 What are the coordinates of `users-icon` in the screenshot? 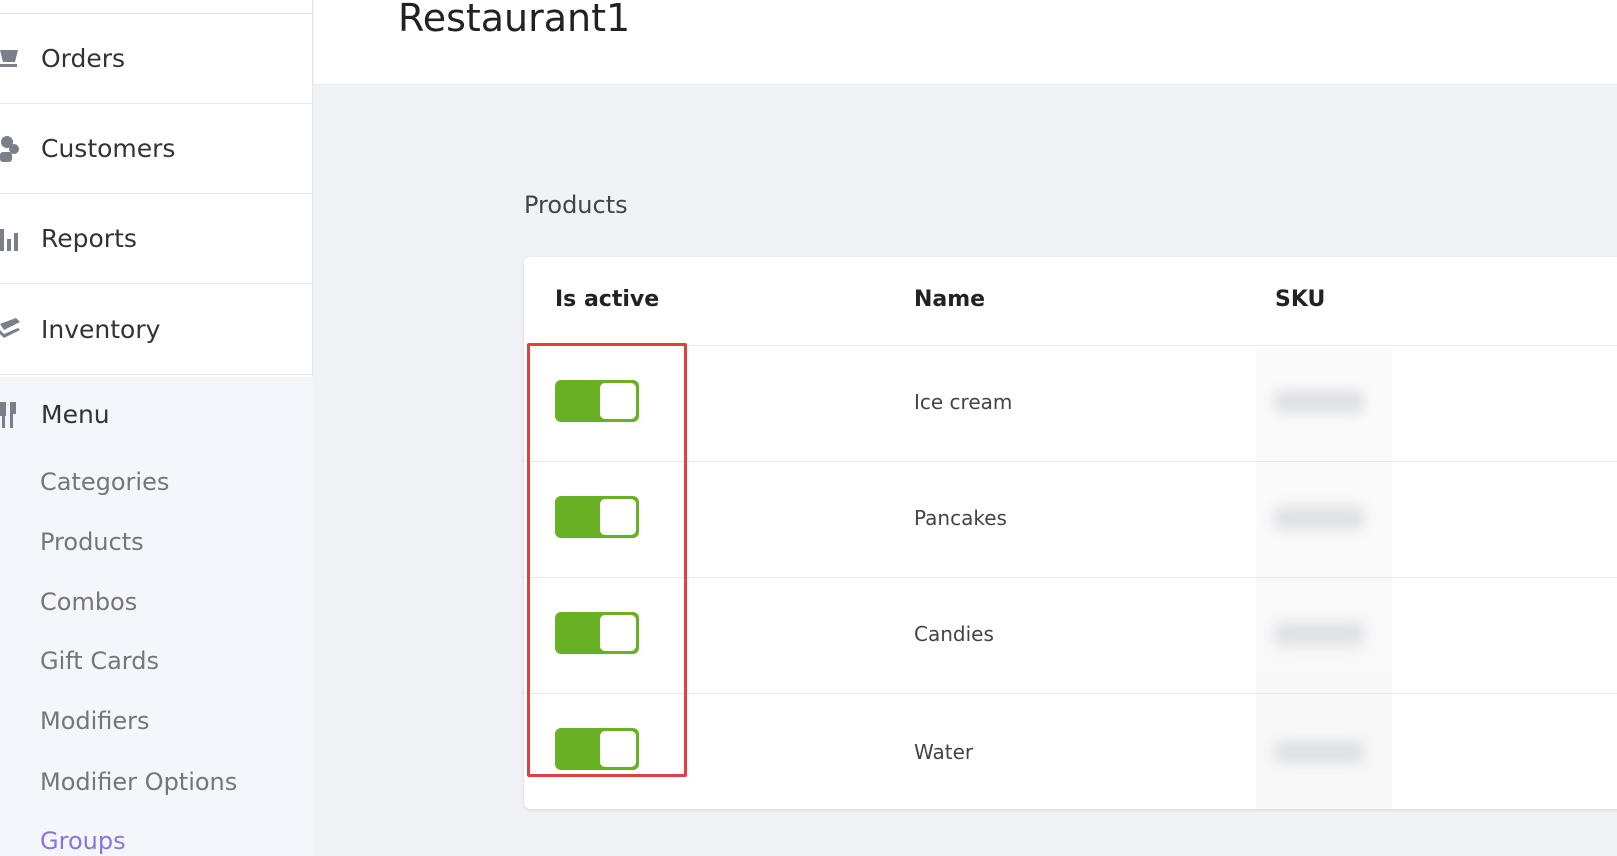 It's located at (11, 149).